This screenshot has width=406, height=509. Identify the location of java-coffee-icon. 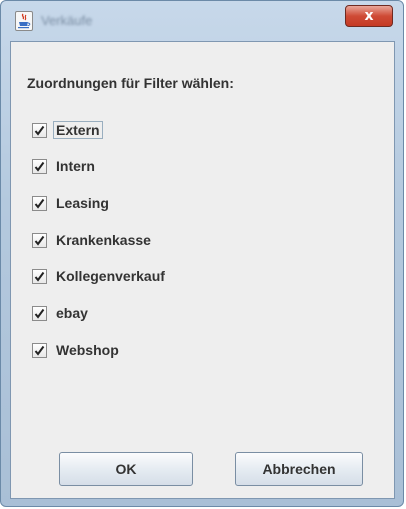
(24, 21).